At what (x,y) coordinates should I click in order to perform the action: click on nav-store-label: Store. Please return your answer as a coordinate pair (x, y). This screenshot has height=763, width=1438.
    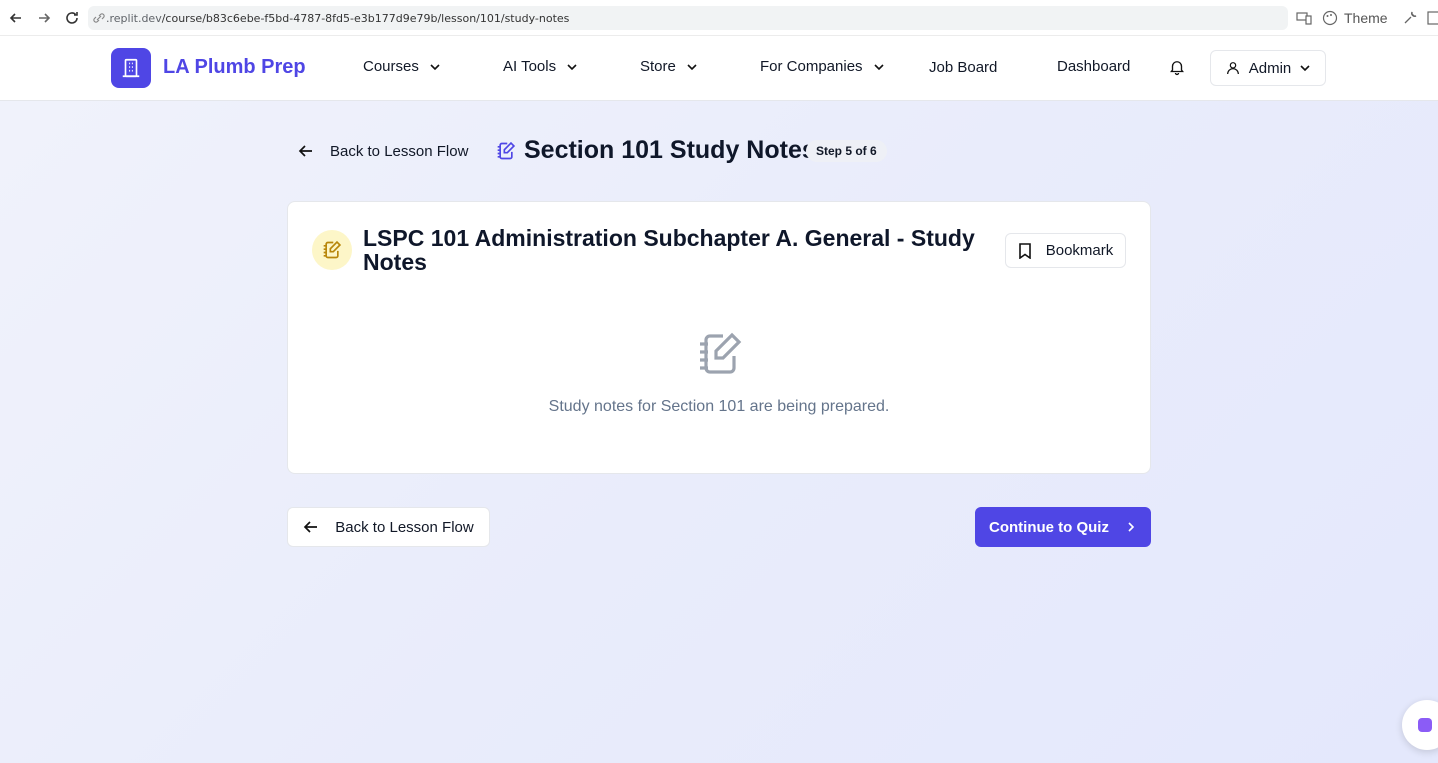
    Looking at the image, I should click on (658, 66).